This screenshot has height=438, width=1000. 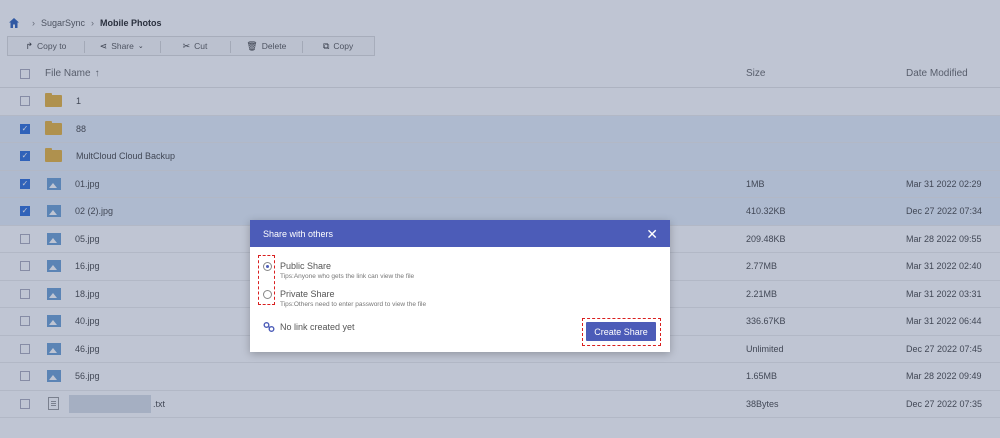 I want to click on create-share-highlight-box: Create Share, so click(x=621, y=332).